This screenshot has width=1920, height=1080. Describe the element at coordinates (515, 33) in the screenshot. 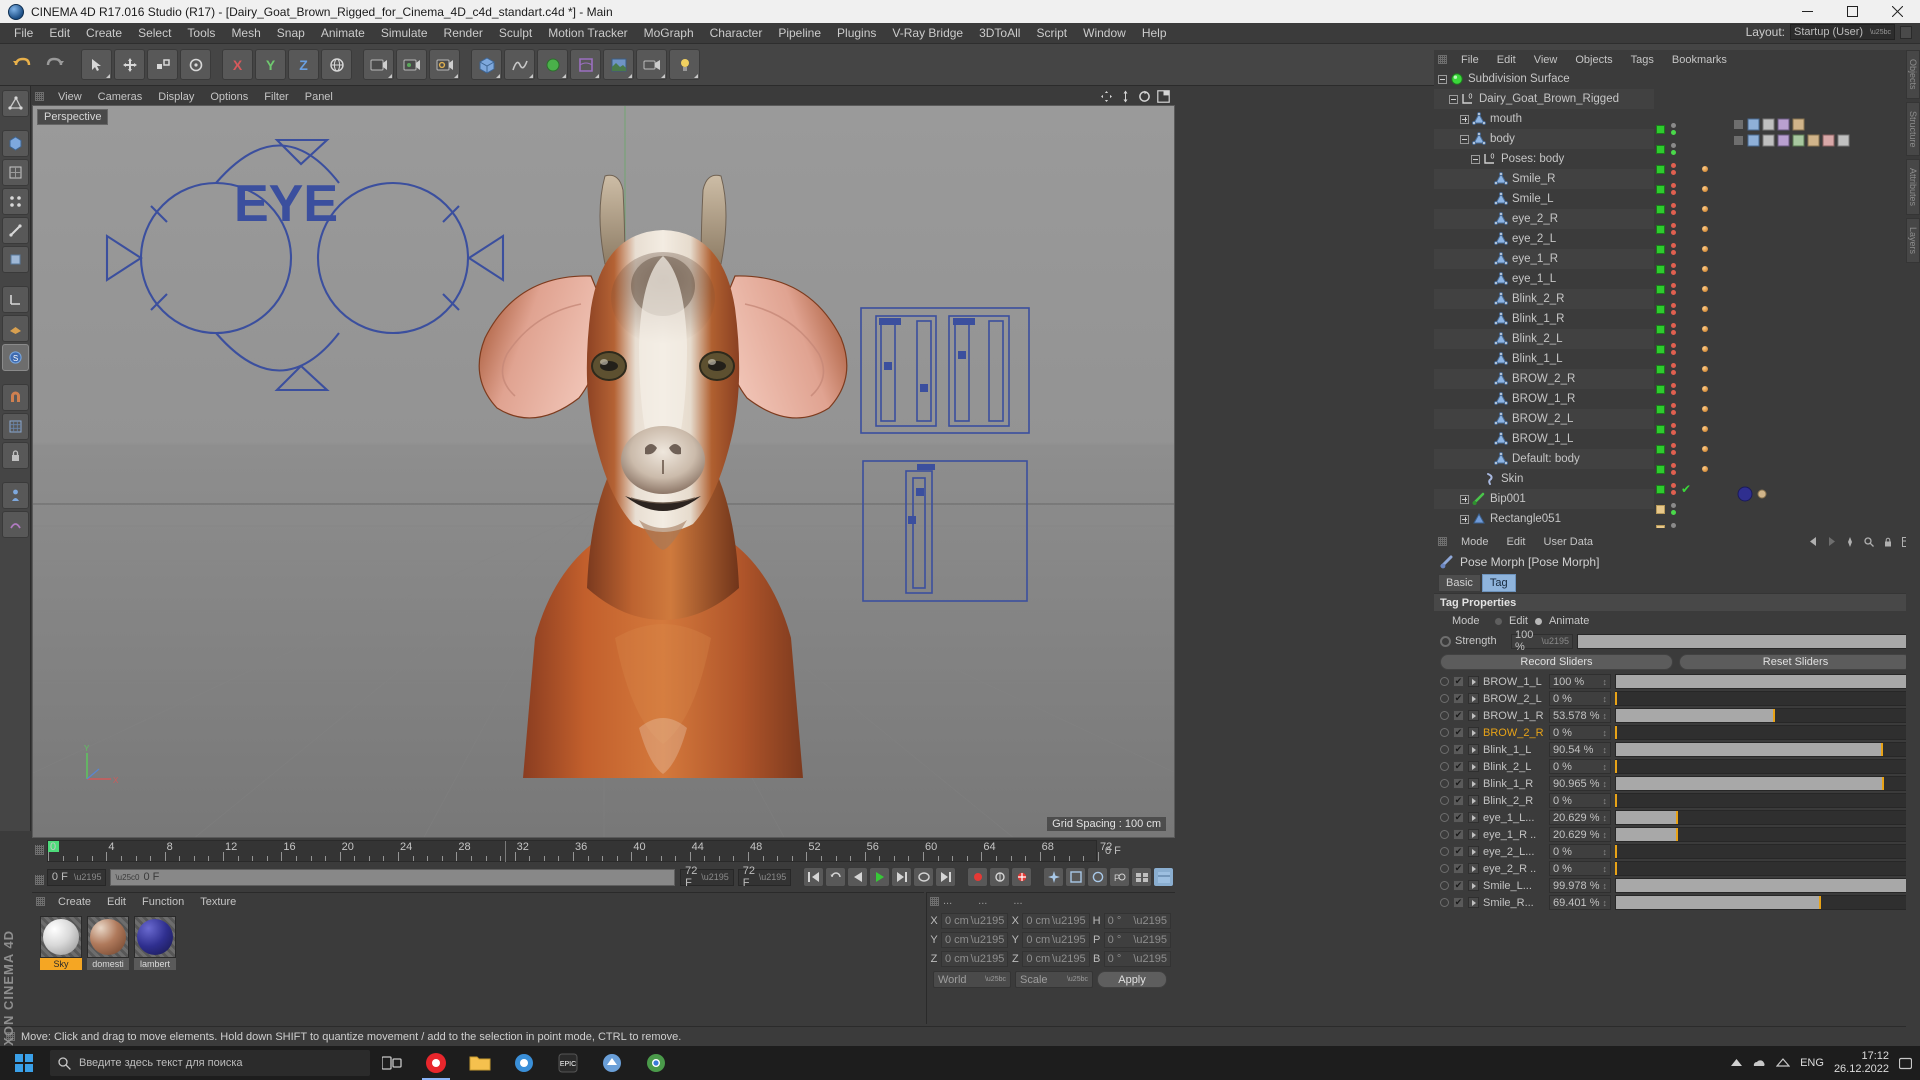

I see `menu-item-sculpt: Sculpt` at that location.